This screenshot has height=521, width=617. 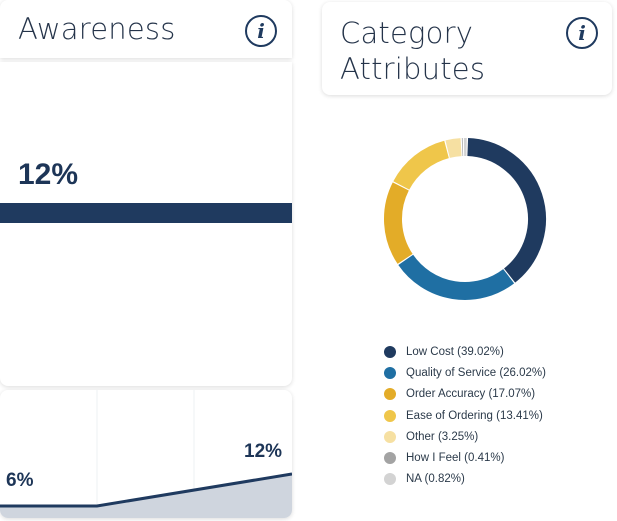 I want to click on category-attributes-title: Category Attributes, so click(x=413, y=51).